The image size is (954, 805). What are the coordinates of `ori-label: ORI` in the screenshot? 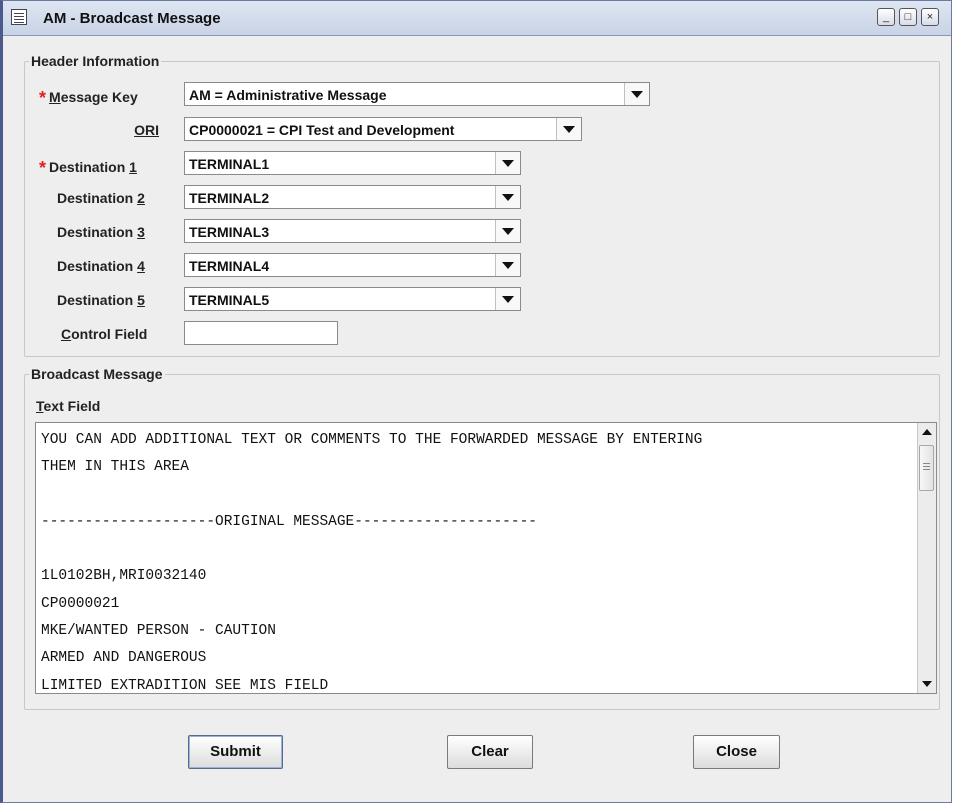 It's located at (146, 130).